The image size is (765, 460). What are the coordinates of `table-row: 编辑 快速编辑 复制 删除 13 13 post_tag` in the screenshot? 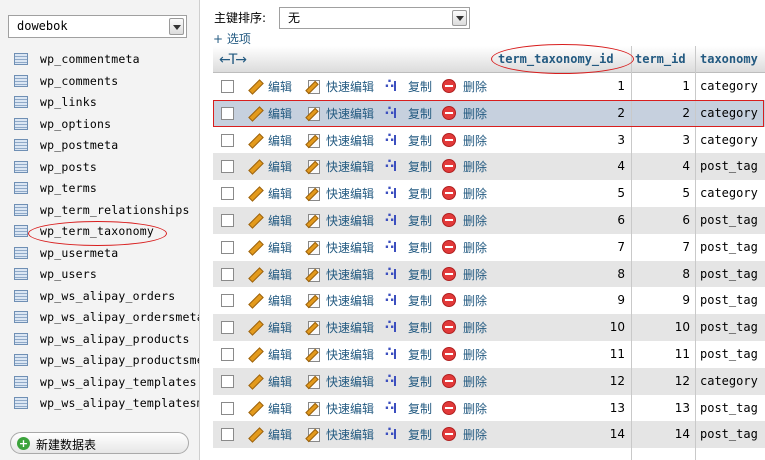 It's located at (489, 408).